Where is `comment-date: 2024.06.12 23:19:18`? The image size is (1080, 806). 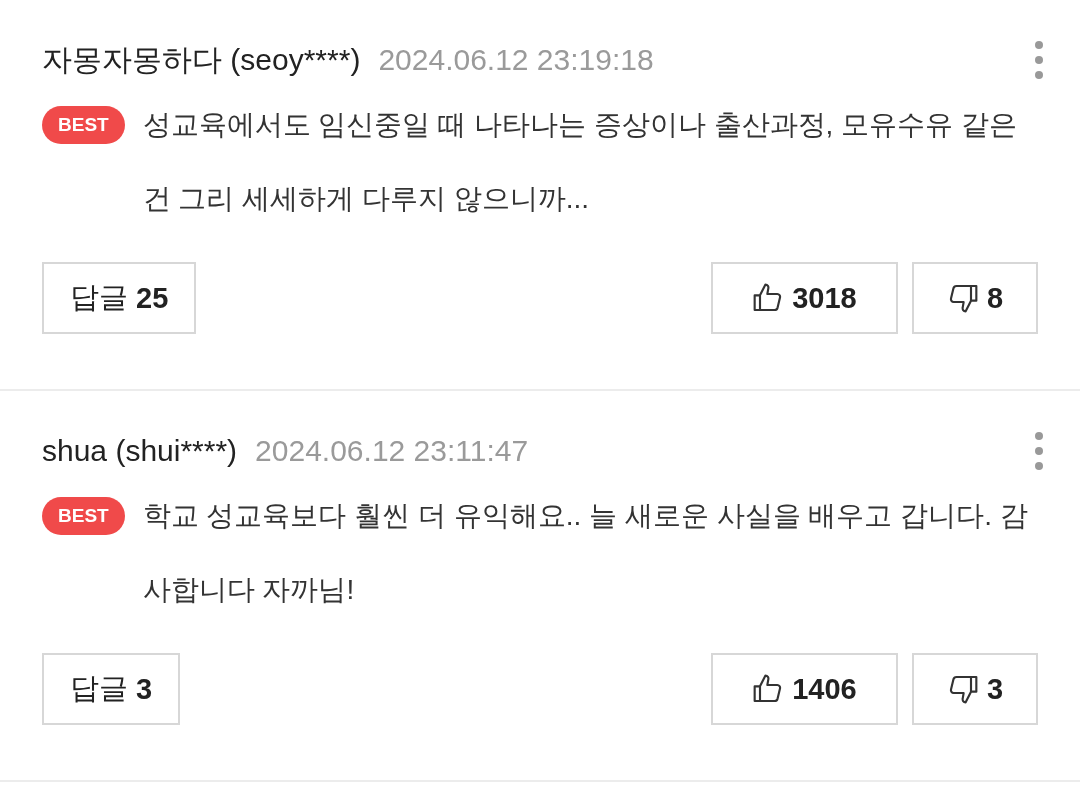
comment-date: 2024.06.12 23:19:18 is located at coordinates (516, 60).